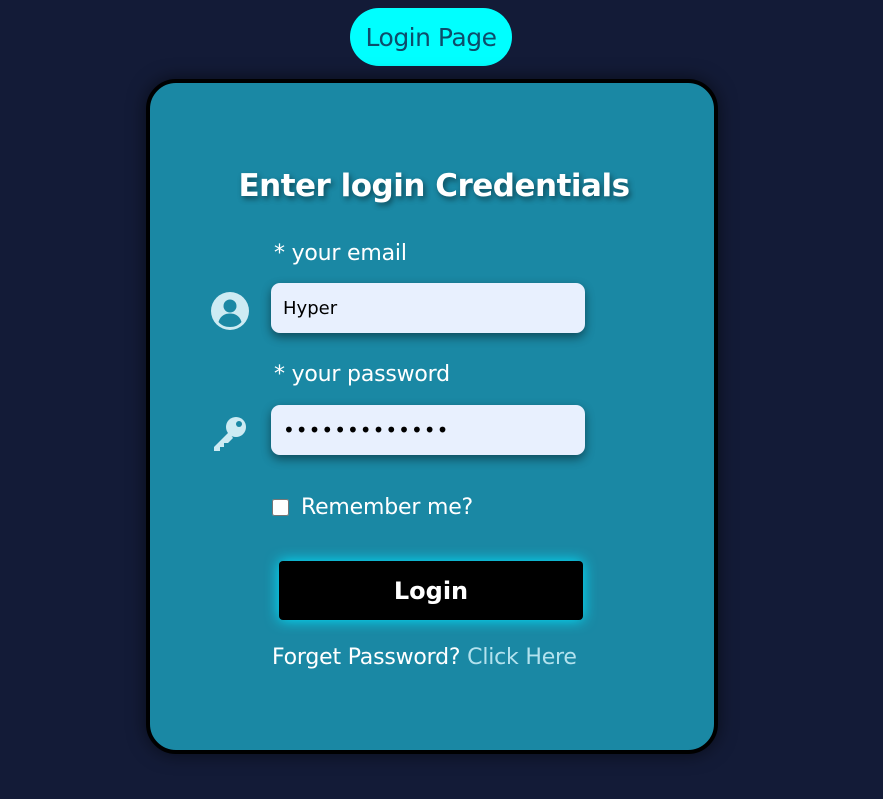 The image size is (883, 799). Describe the element at coordinates (387, 507) in the screenshot. I see `remember-me-label: Remember me?` at that location.